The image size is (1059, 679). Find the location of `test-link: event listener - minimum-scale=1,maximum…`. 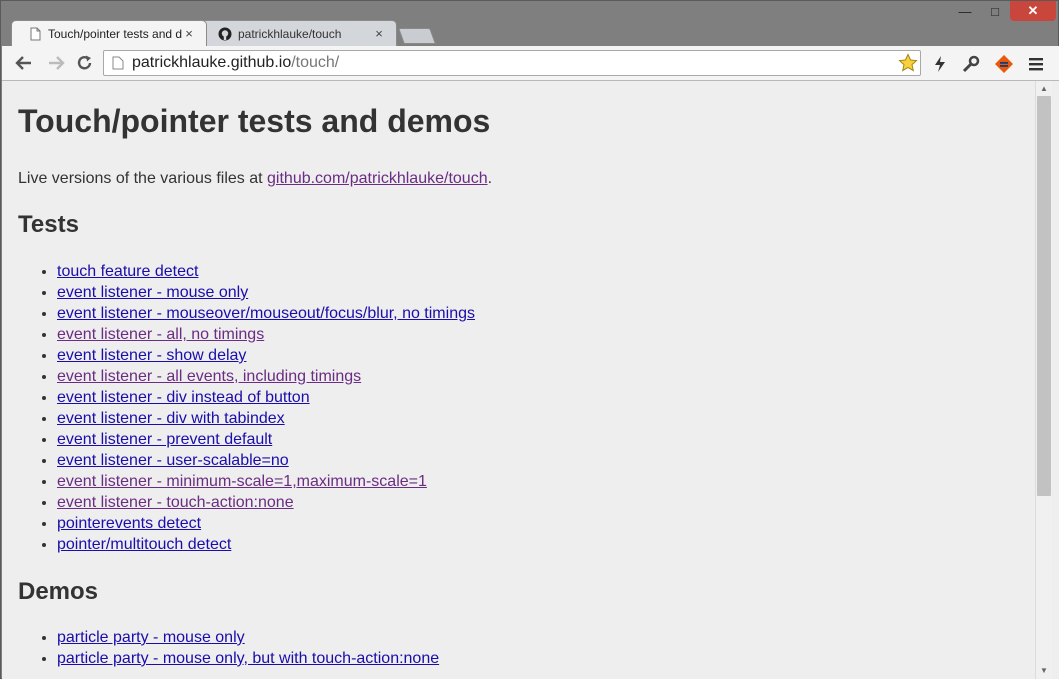

test-link: event listener - minimum-scale=1,maximum… is located at coordinates (242, 481).